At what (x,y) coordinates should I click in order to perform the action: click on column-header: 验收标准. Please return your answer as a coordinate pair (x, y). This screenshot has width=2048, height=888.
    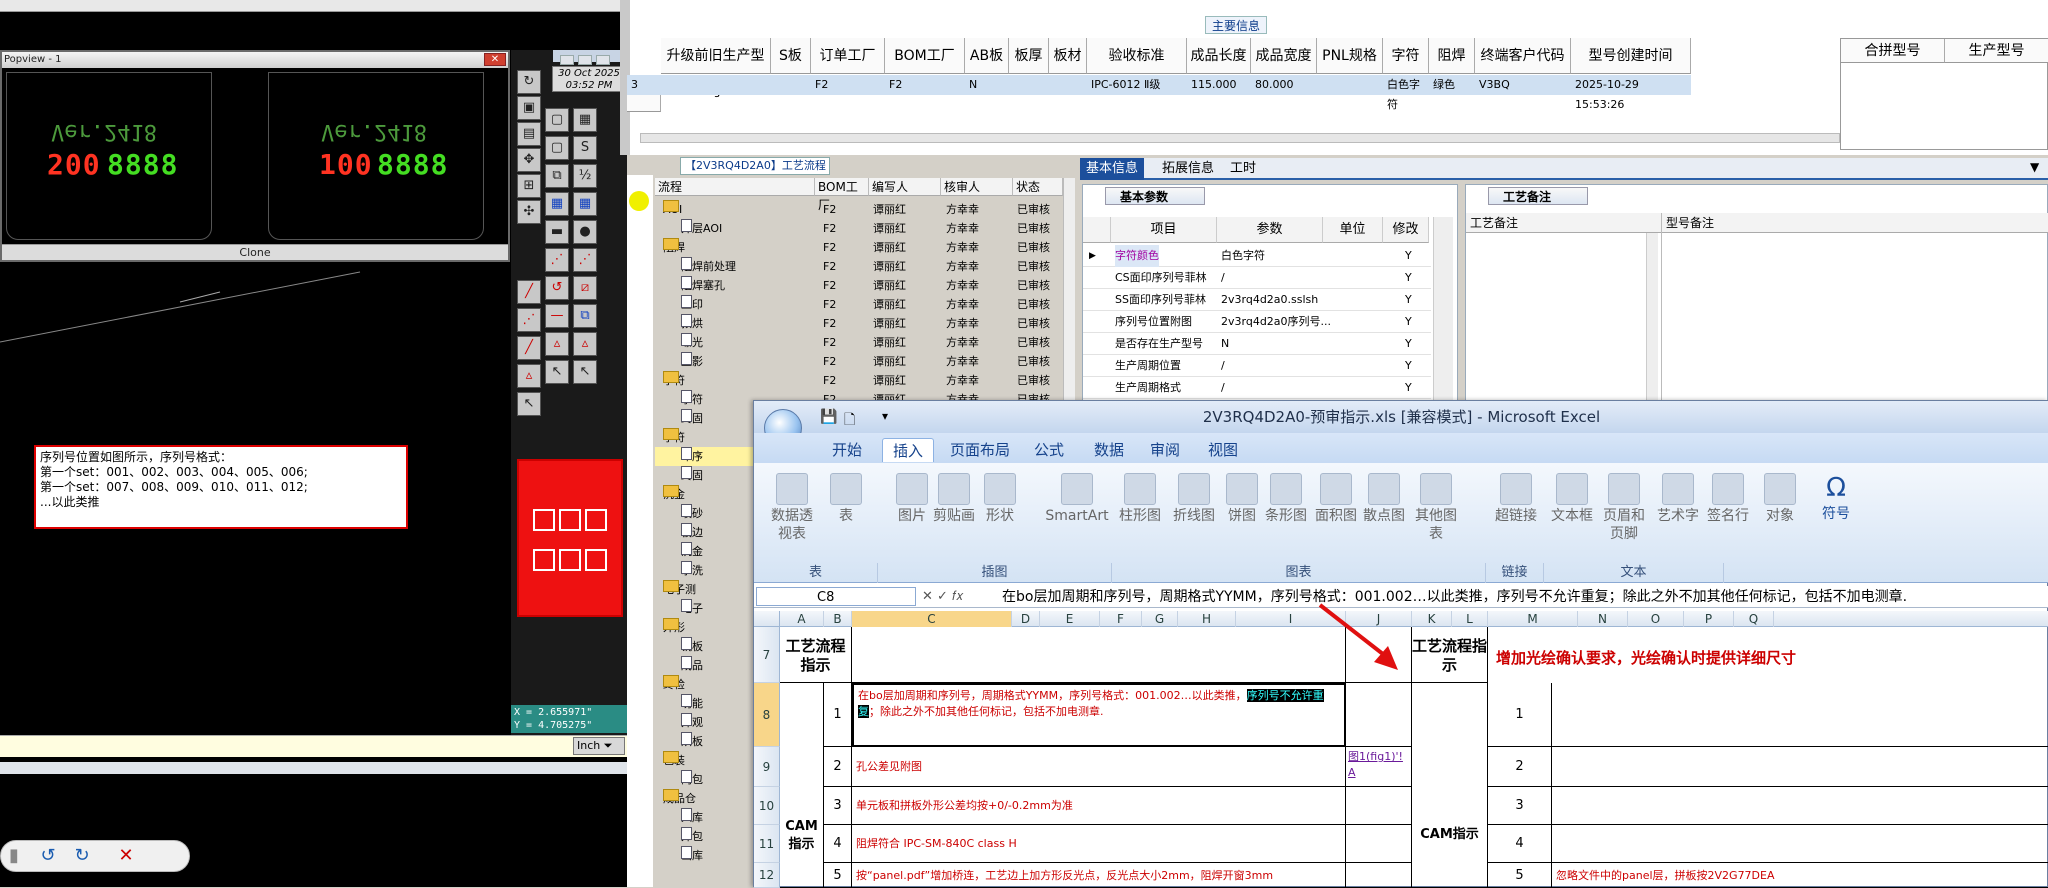
    Looking at the image, I should click on (1137, 56).